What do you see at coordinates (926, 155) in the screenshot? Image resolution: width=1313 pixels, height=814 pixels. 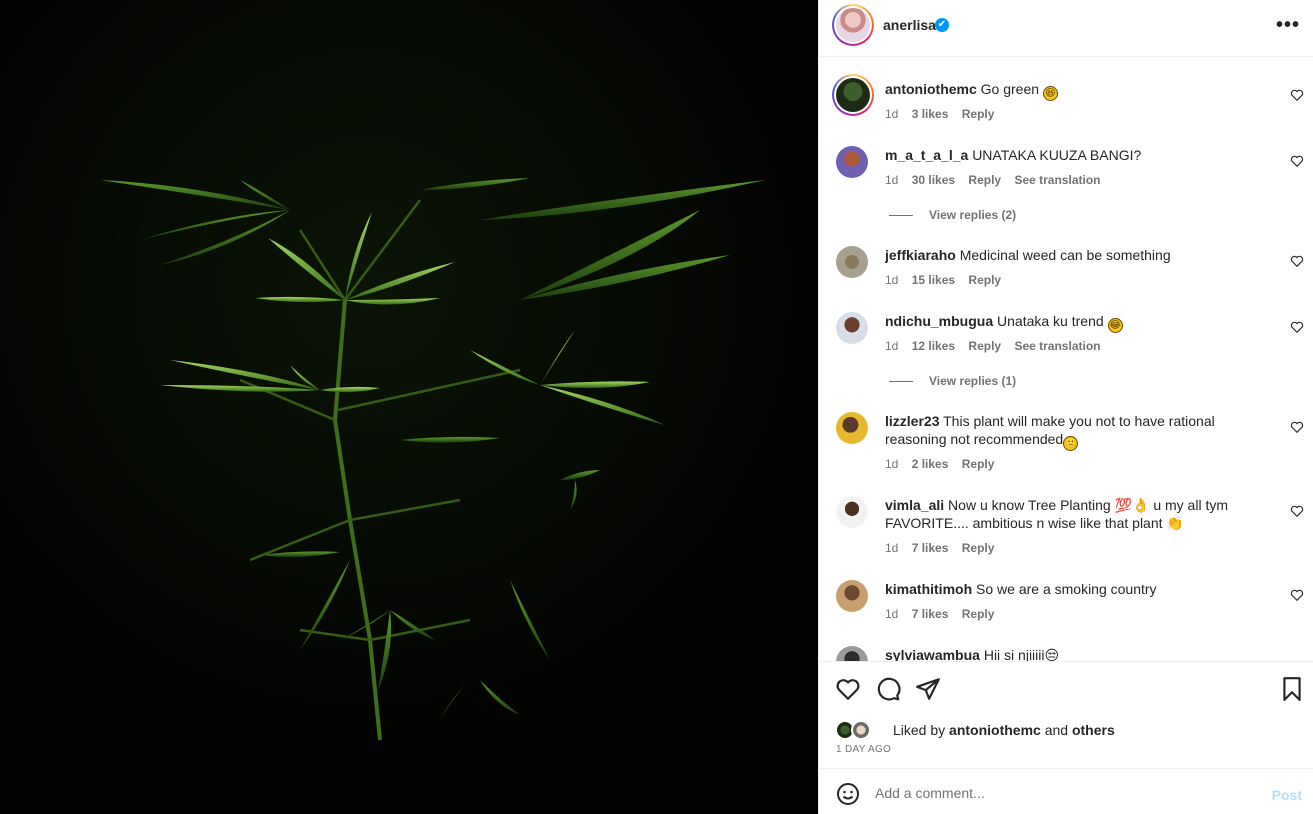 I see `comment-username: m_a_t_a_l_a` at bounding box center [926, 155].